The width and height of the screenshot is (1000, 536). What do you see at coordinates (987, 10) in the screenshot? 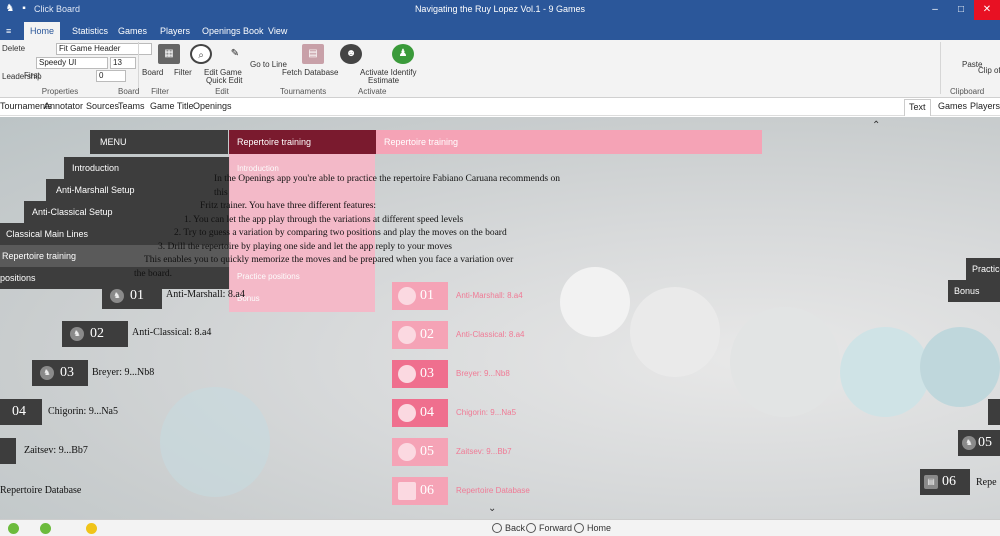
I see `close-icon: ✕` at bounding box center [987, 10].